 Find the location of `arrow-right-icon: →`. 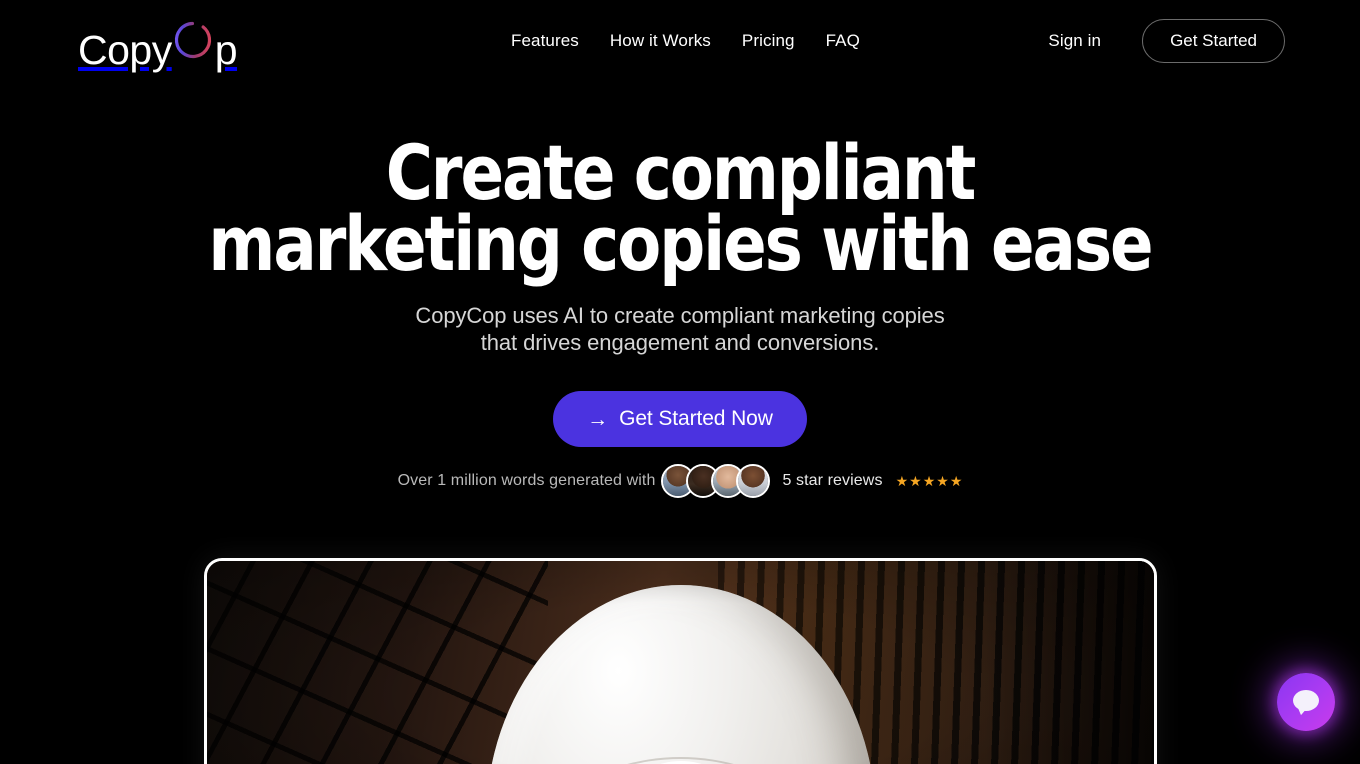

arrow-right-icon: → is located at coordinates (598, 419).